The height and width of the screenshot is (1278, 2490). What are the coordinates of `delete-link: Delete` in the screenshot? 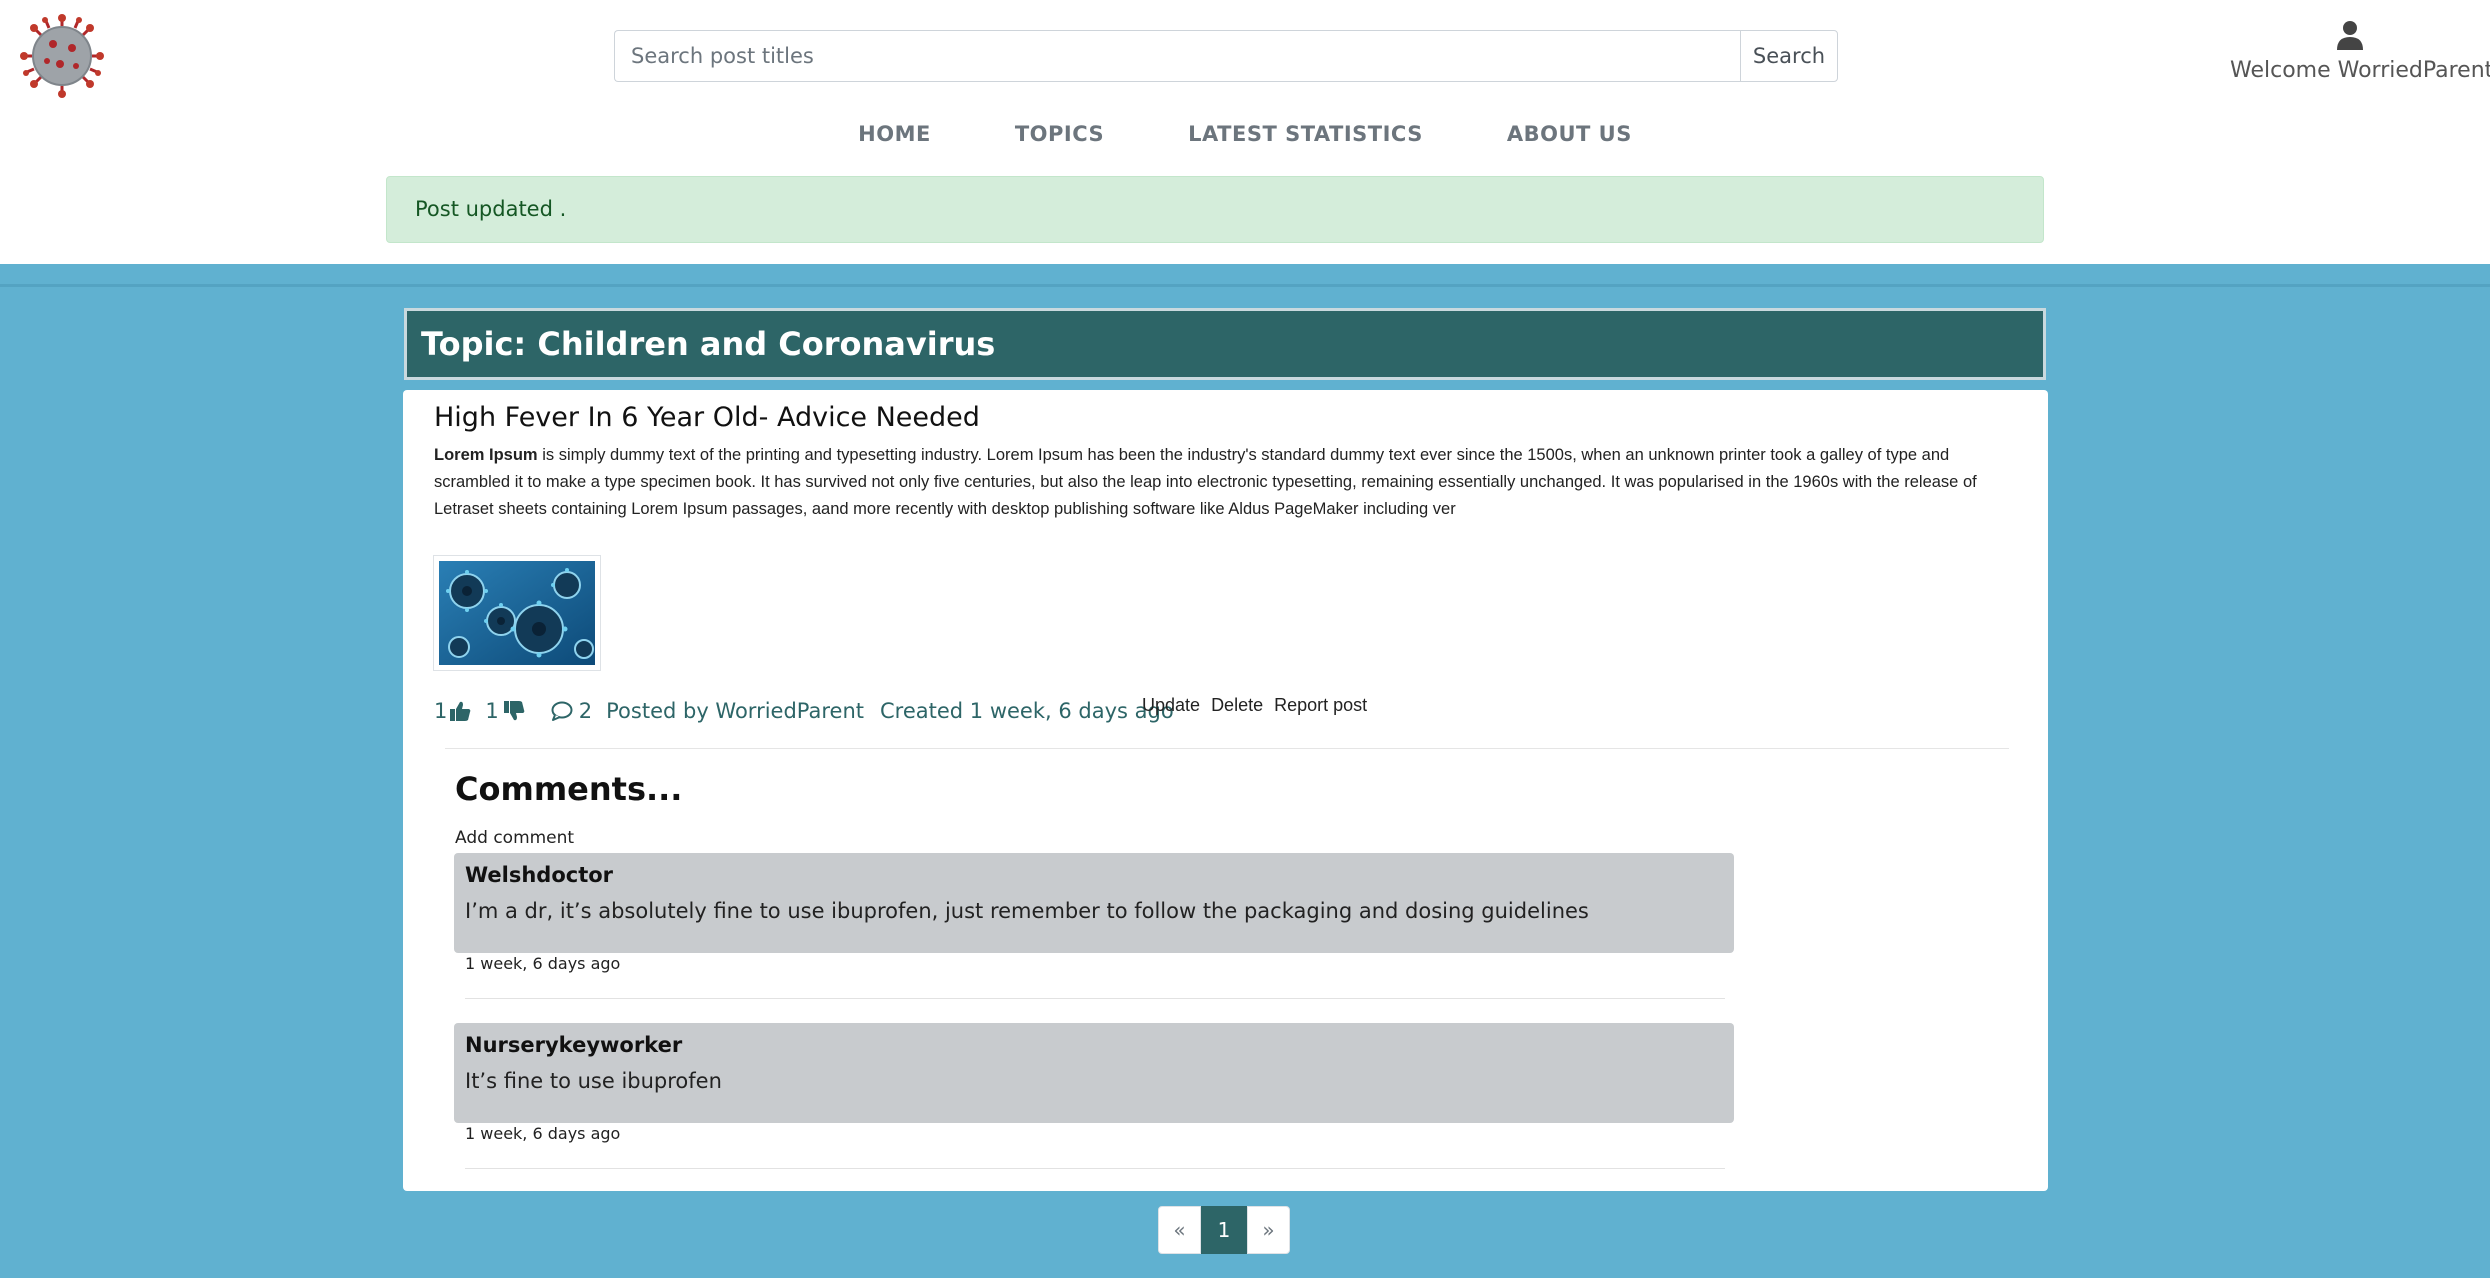 It's located at (1237, 705).